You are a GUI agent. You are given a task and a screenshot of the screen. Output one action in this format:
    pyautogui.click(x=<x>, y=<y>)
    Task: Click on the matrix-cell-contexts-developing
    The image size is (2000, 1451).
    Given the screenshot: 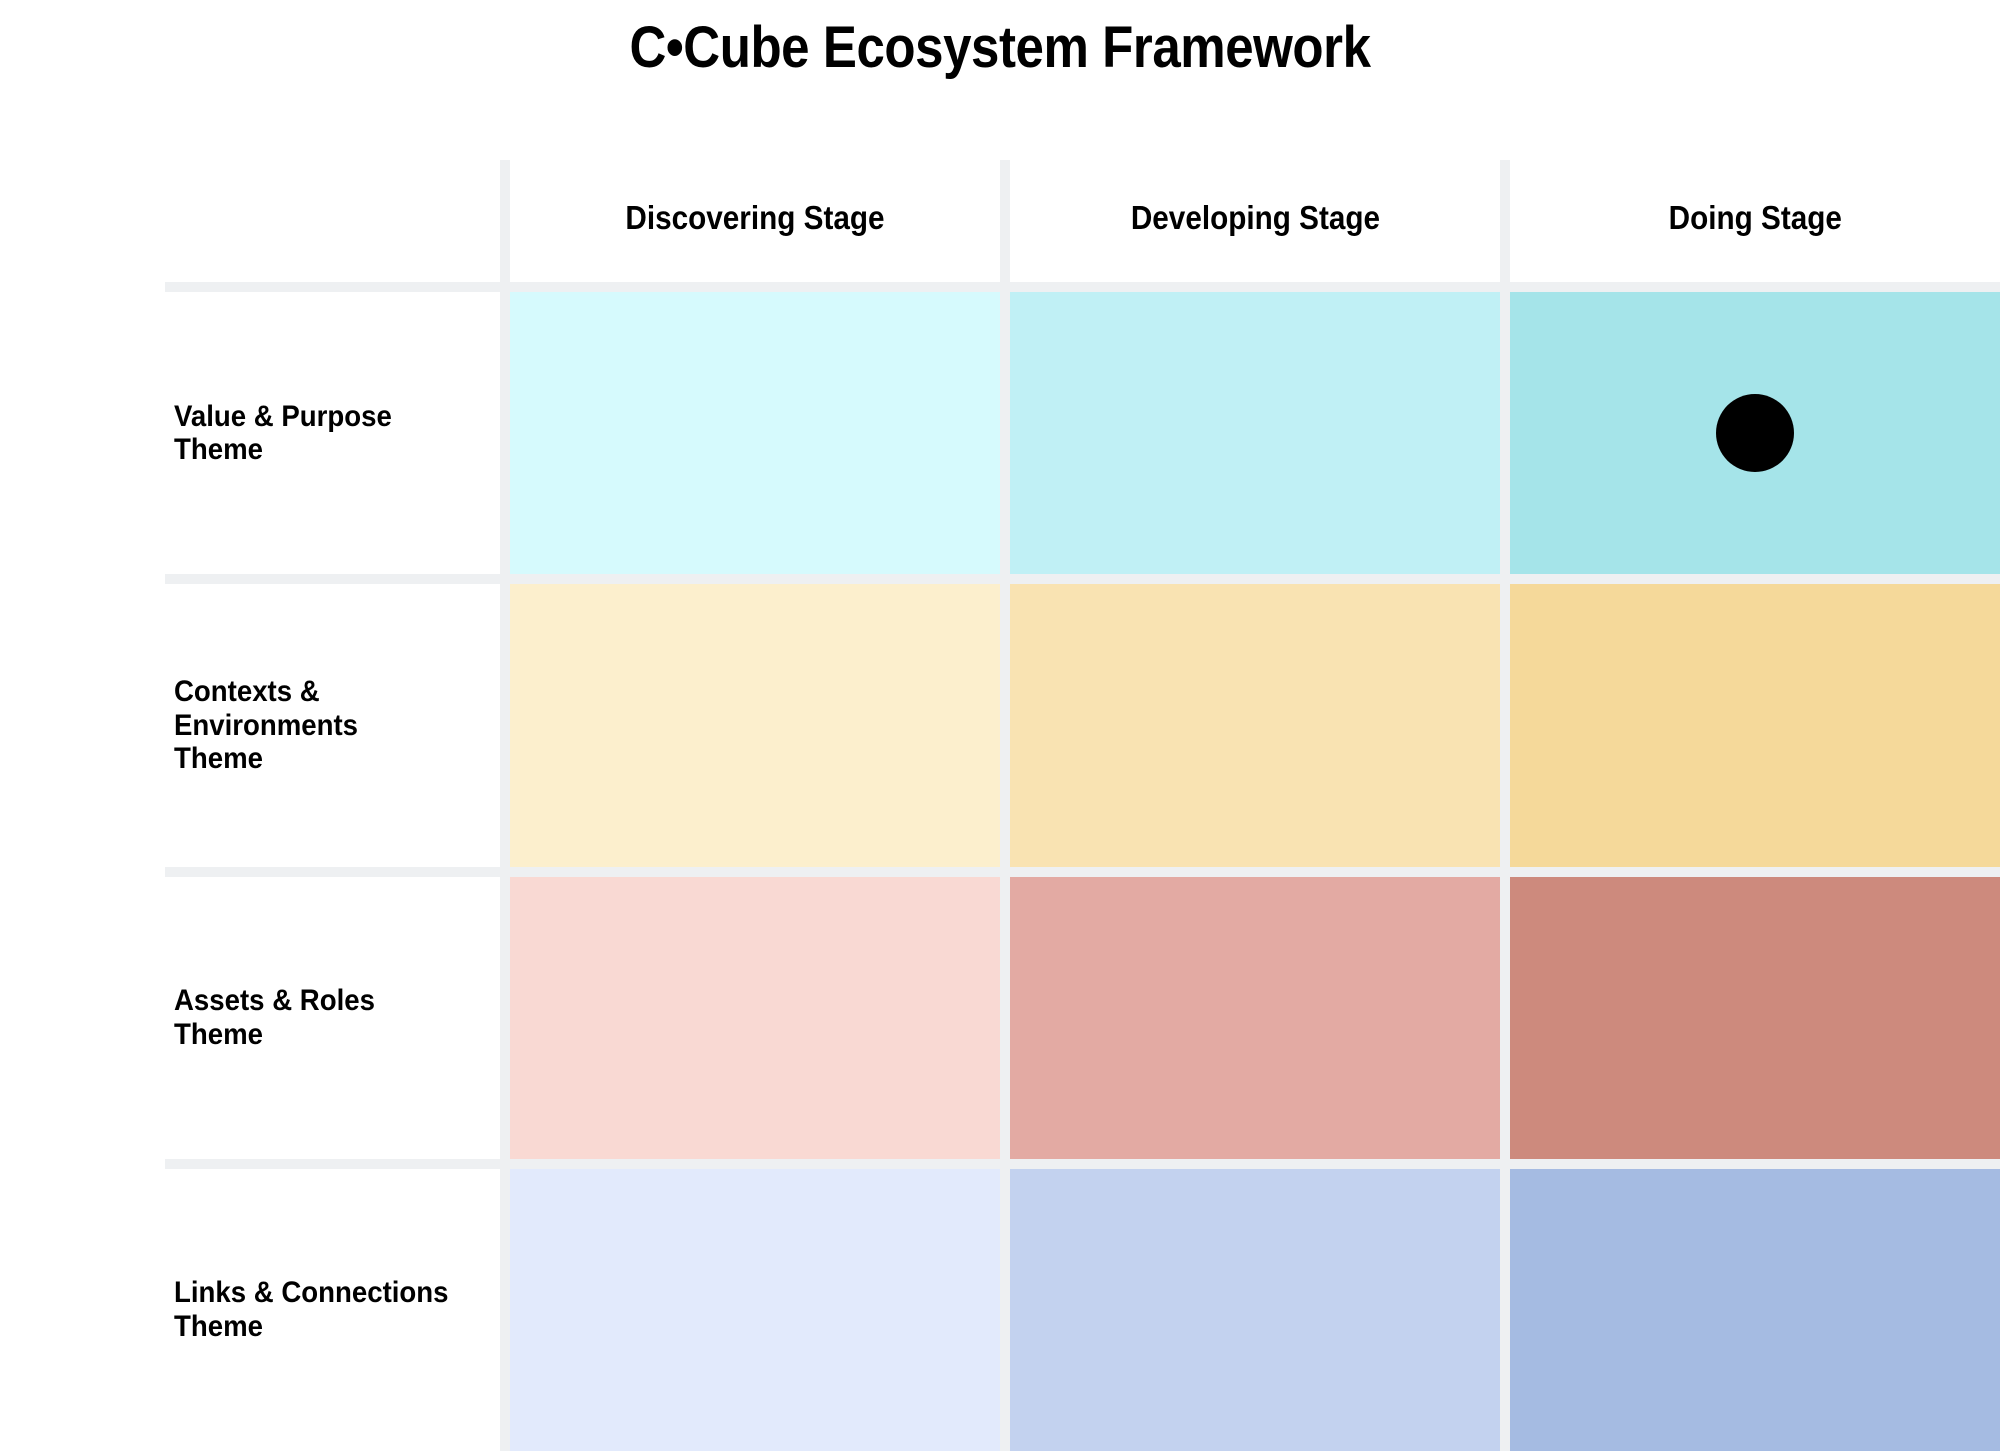 What is the action you would take?
    pyautogui.click(x=1255, y=725)
    